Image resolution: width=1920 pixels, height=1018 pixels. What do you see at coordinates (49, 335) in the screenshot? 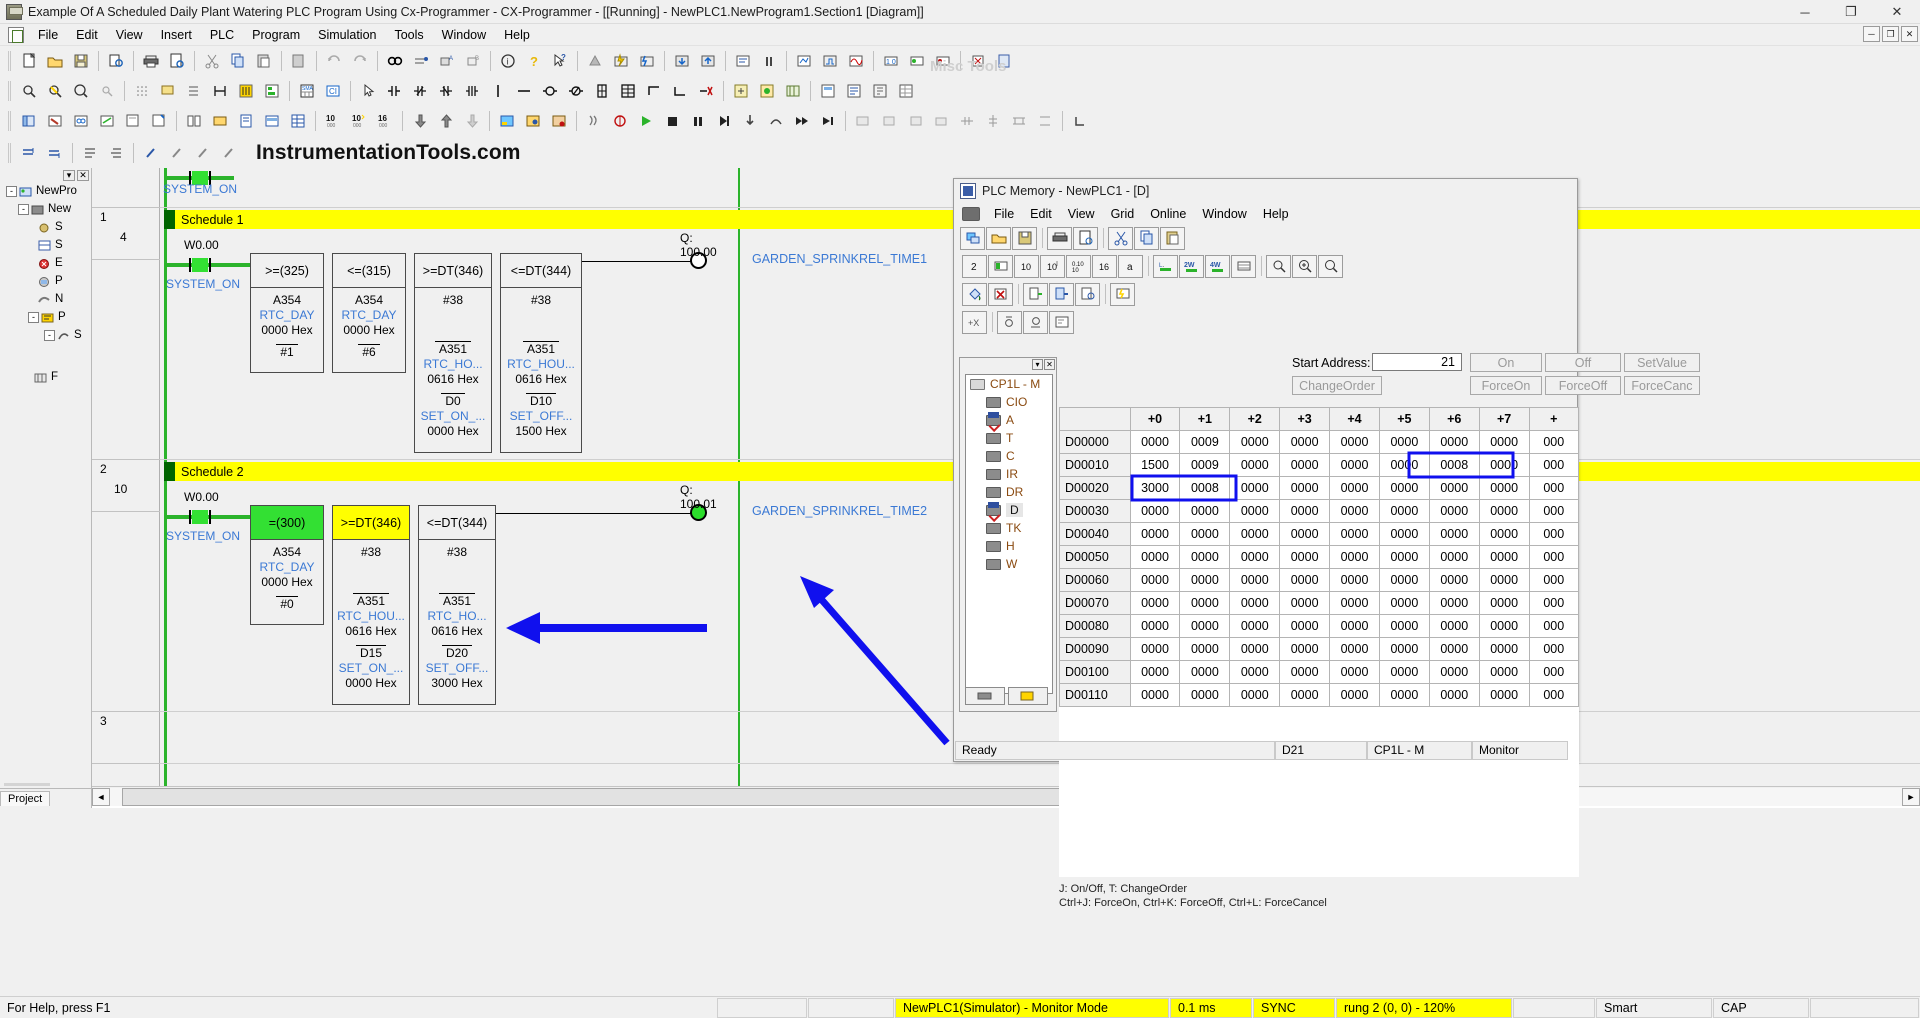
I see `expand-toggle: -` at bounding box center [49, 335].